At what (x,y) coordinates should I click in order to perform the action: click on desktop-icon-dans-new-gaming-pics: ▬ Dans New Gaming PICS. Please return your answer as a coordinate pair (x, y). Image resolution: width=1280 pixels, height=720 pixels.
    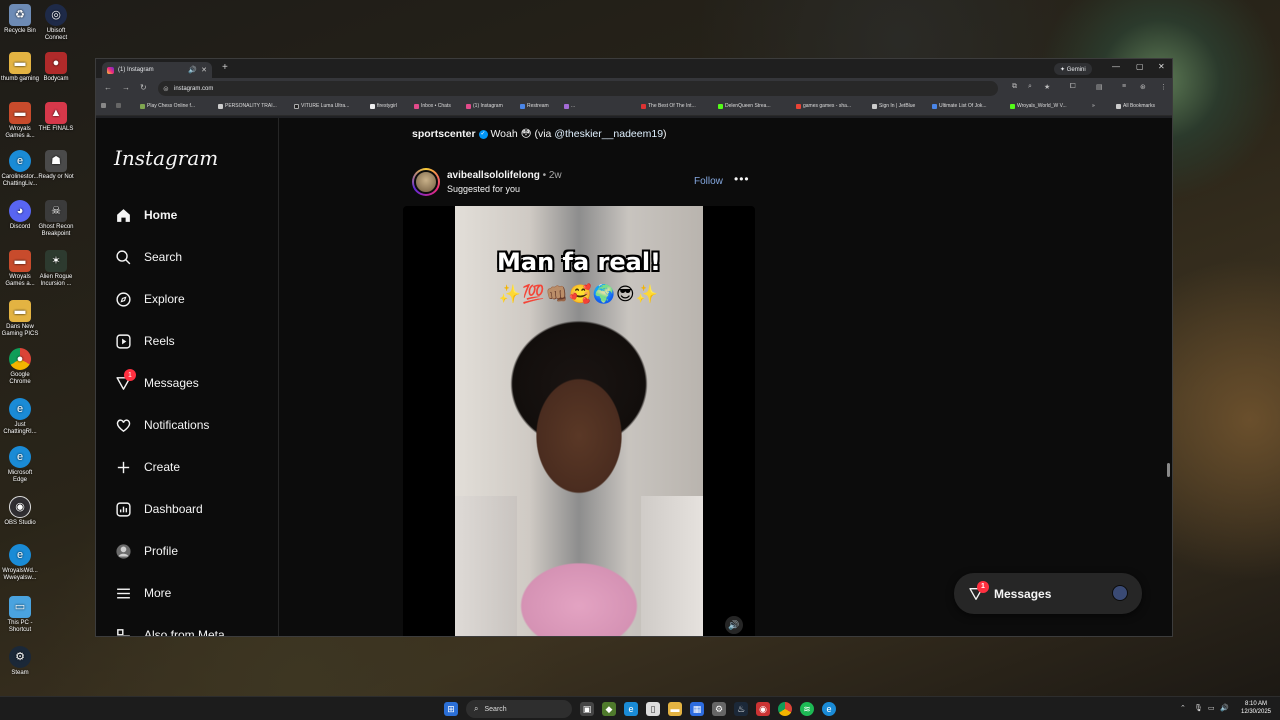
    Looking at the image, I should click on (20, 319).